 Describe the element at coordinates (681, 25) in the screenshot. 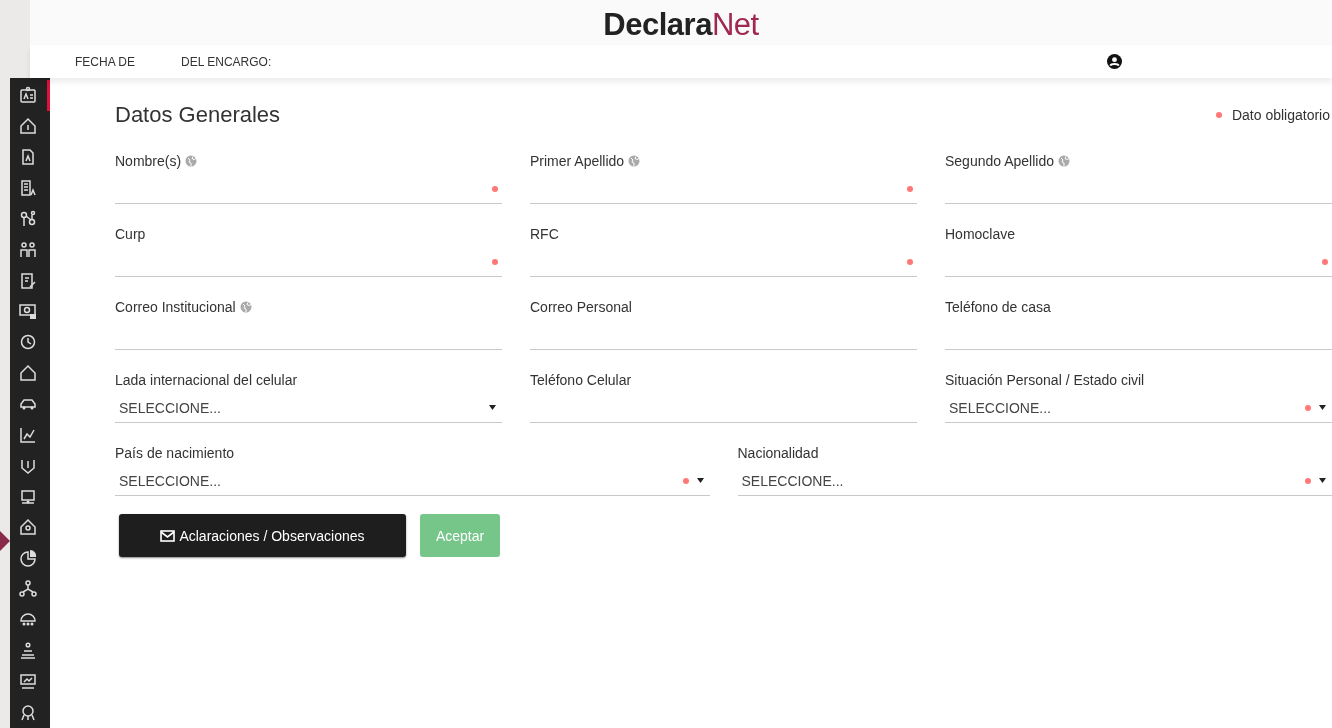

I see `logo: DeclaraNet` at that location.